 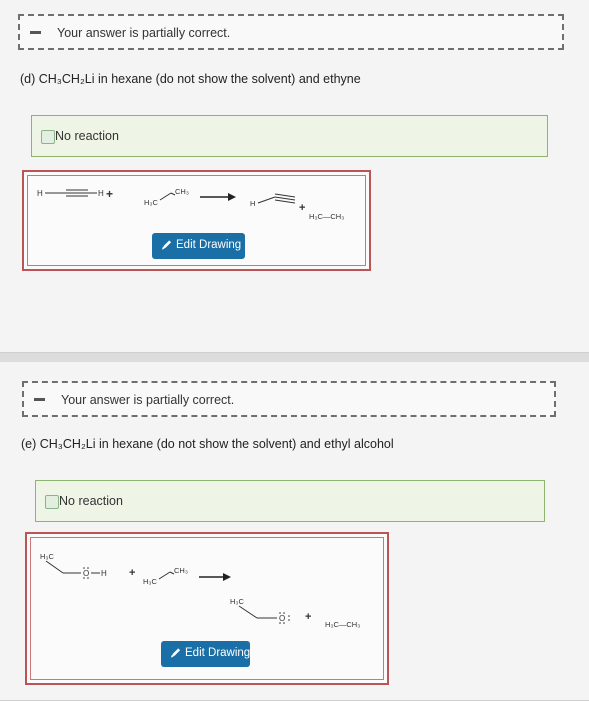 I want to click on product-oxygen: O, so click(x=282, y=618).